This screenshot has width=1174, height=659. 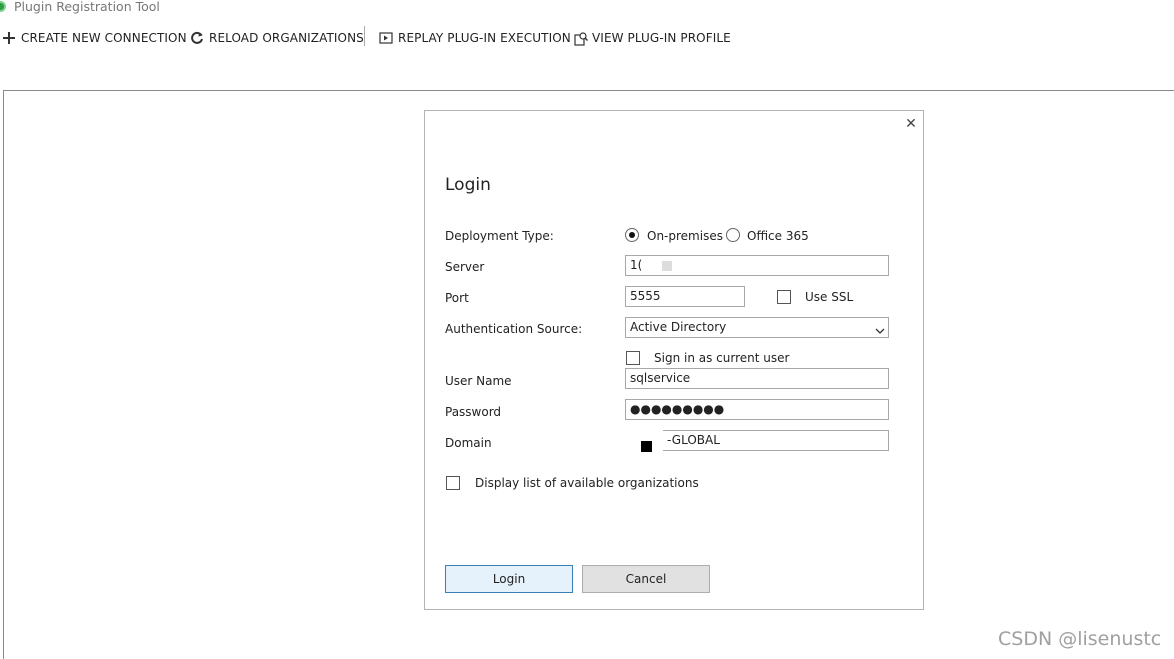 I want to click on server-label: Server, so click(x=465, y=267).